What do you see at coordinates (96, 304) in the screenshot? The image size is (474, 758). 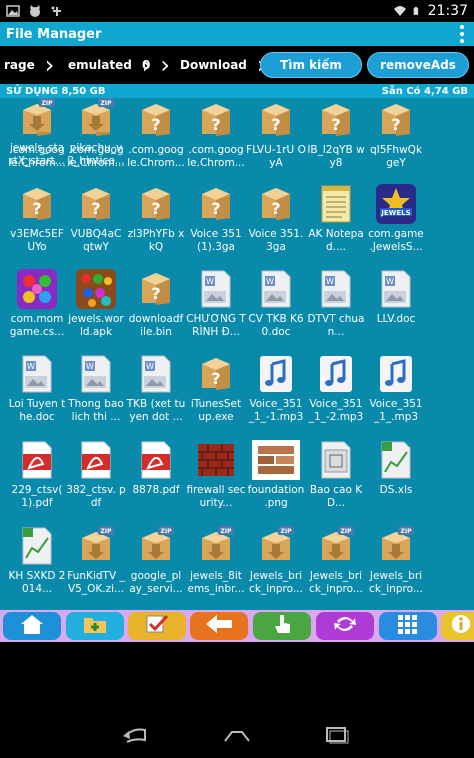 I see `file-item: jewels.wor ld.apk` at bounding box center [96, 304].